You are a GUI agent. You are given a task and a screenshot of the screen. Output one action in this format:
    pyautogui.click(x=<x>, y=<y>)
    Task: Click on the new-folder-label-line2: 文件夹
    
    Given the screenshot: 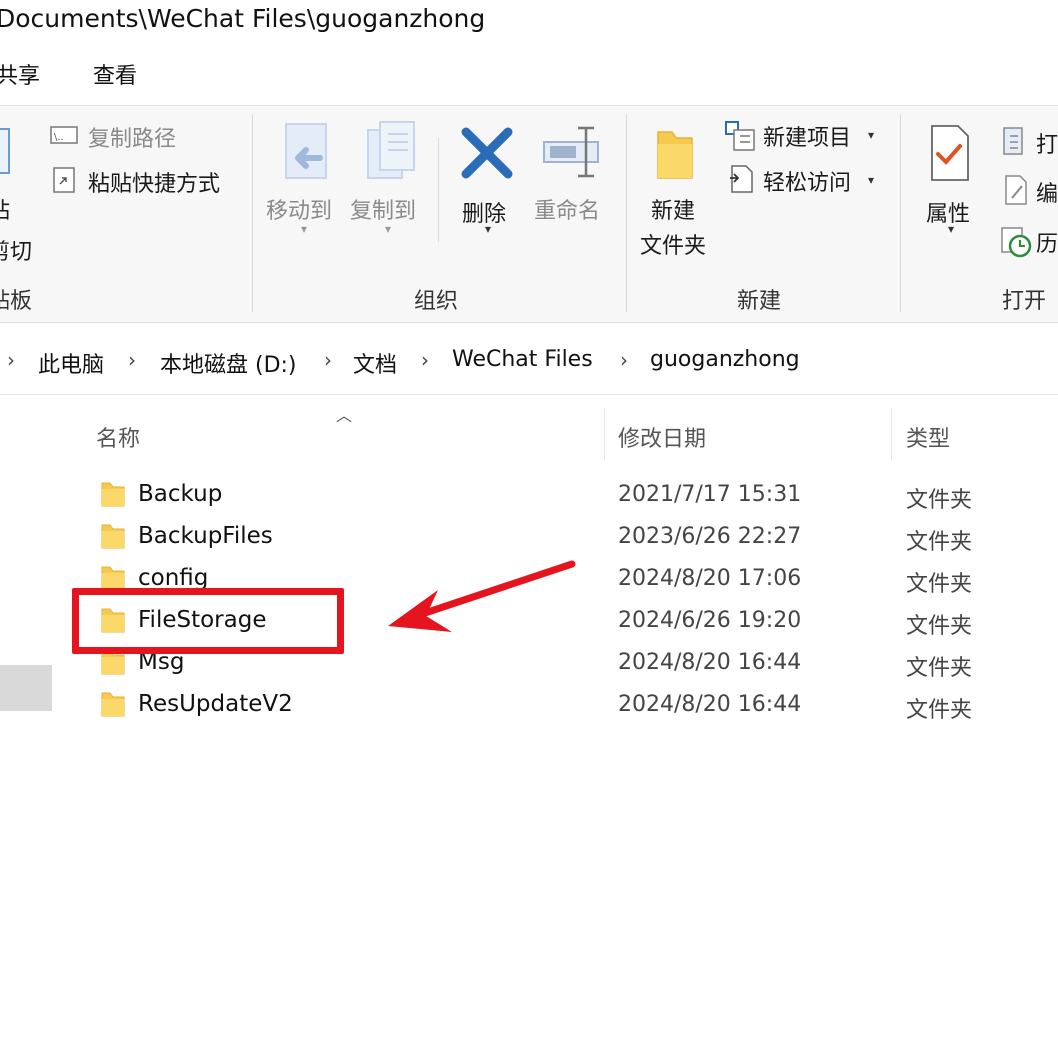 What is the action you would take?
    pyautogui.click(x=673, y=244)
    